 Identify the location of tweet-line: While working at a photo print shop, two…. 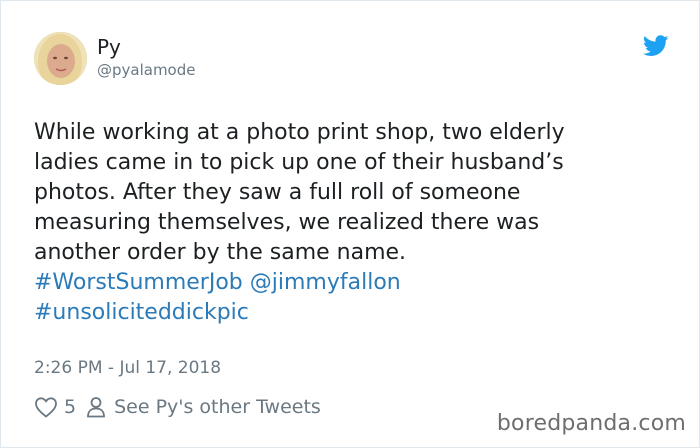
(299, 132).